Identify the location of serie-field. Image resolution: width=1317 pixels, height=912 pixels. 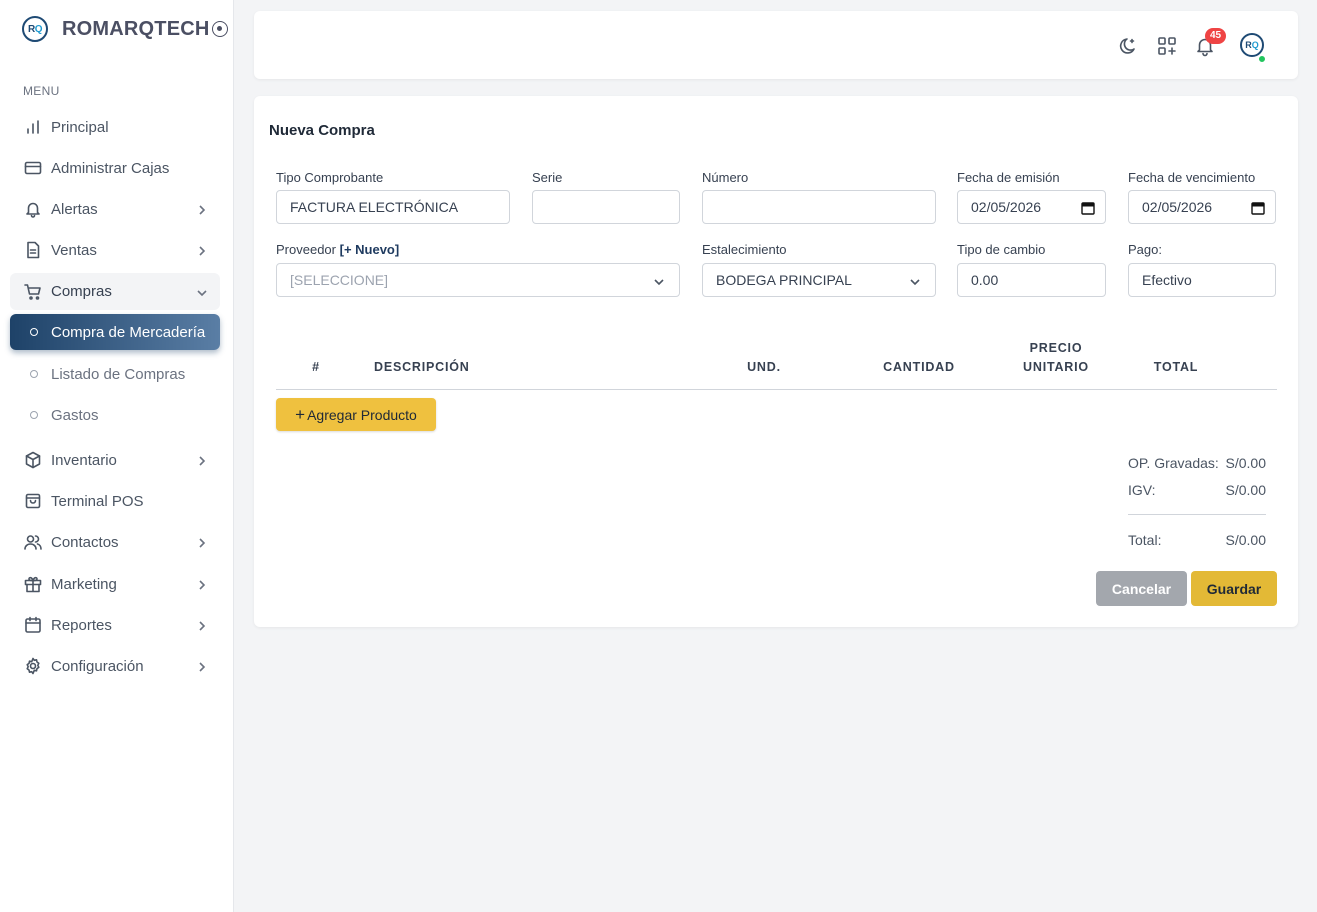
(606, 207).